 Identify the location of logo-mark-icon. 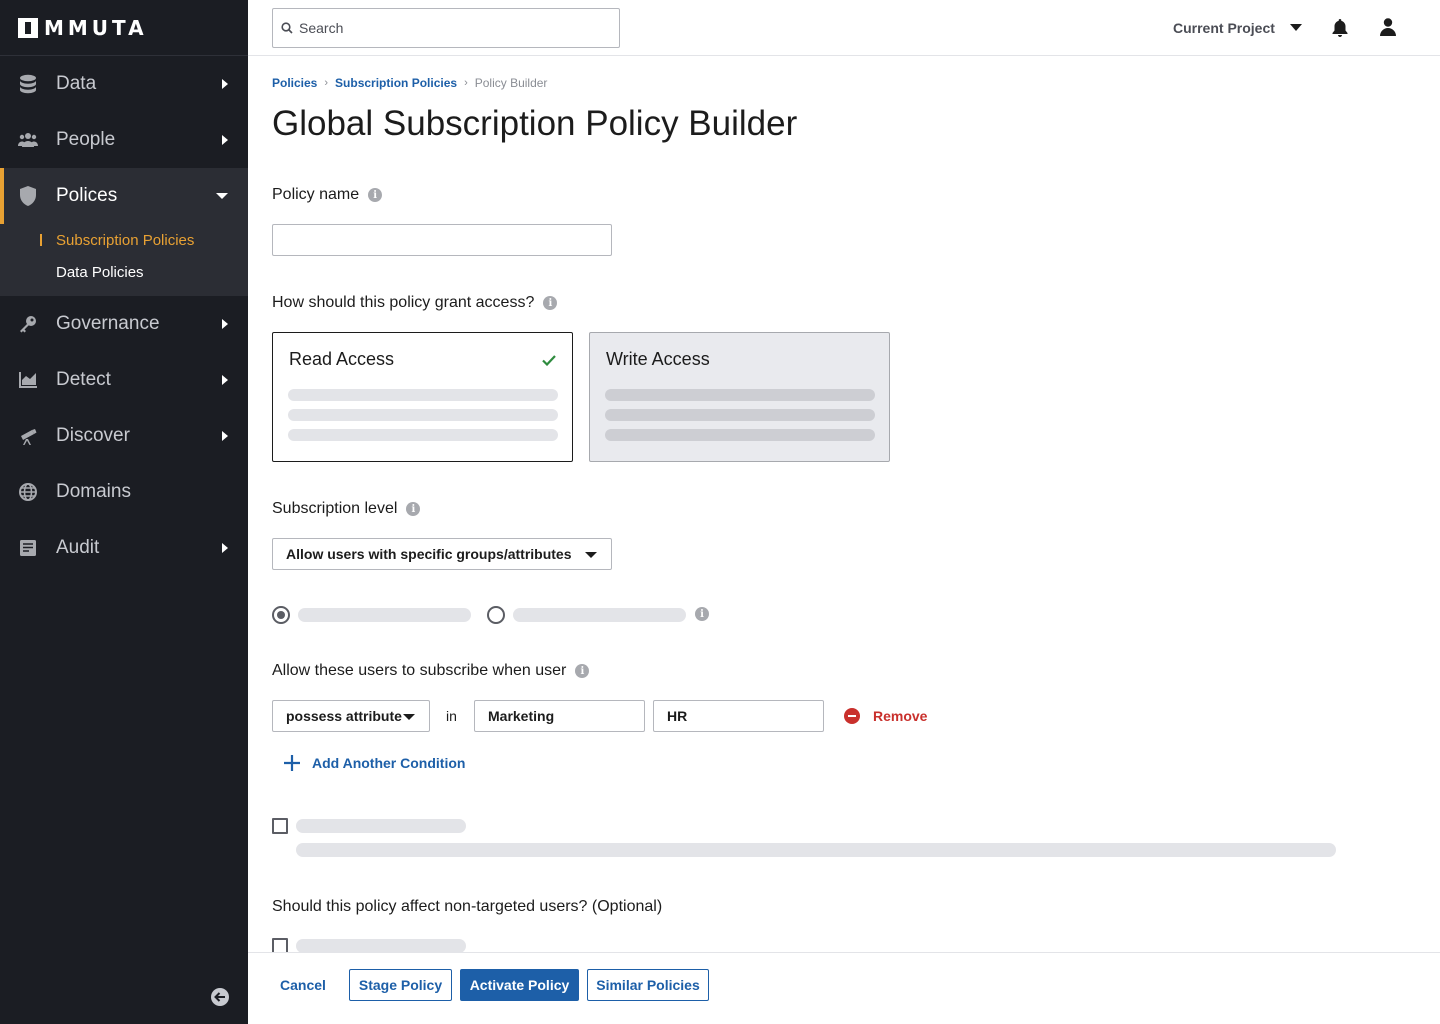
(28, 27).